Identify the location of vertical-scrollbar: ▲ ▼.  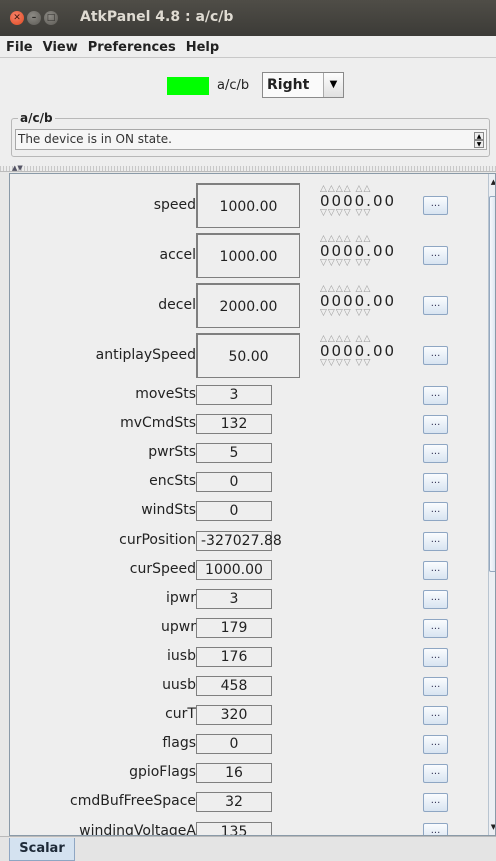
(491, 504).